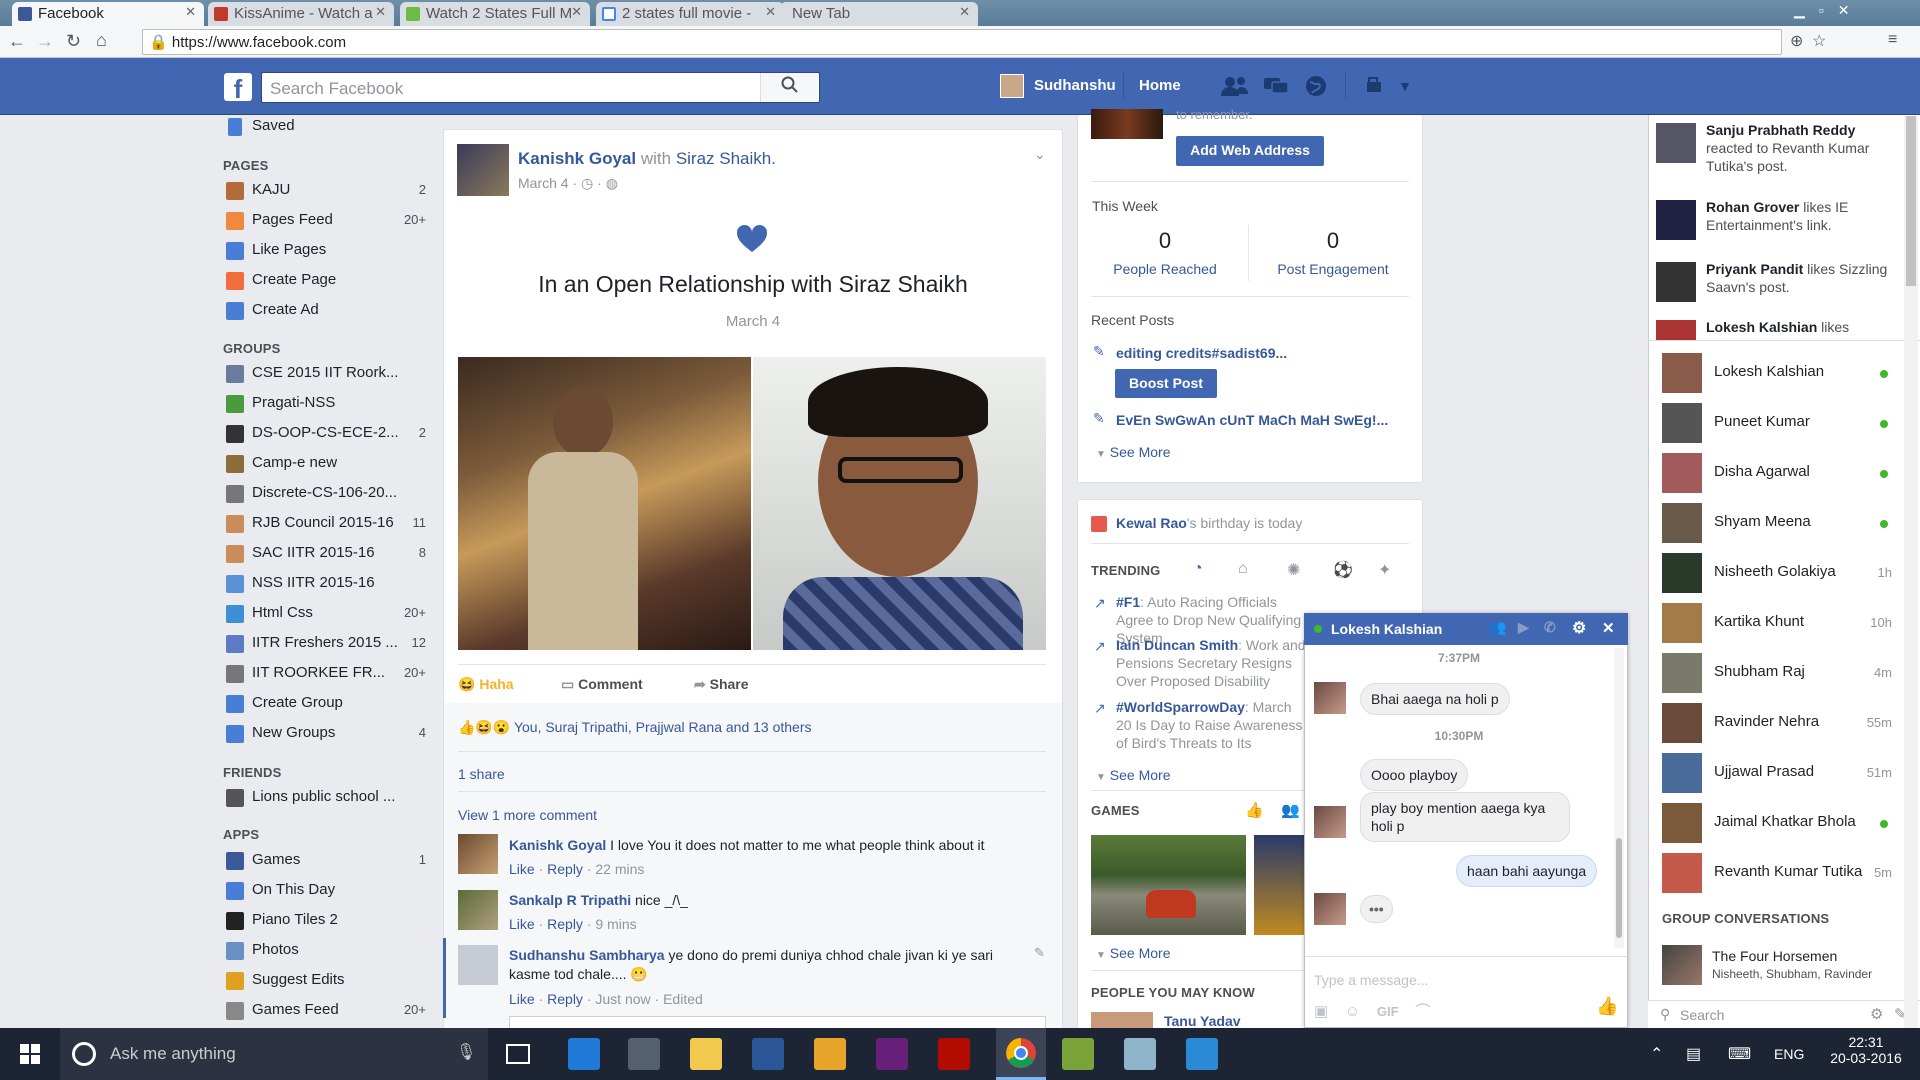 This screenshot has width=1920, height=1080. I want to click on search-button, so click(789, 87).